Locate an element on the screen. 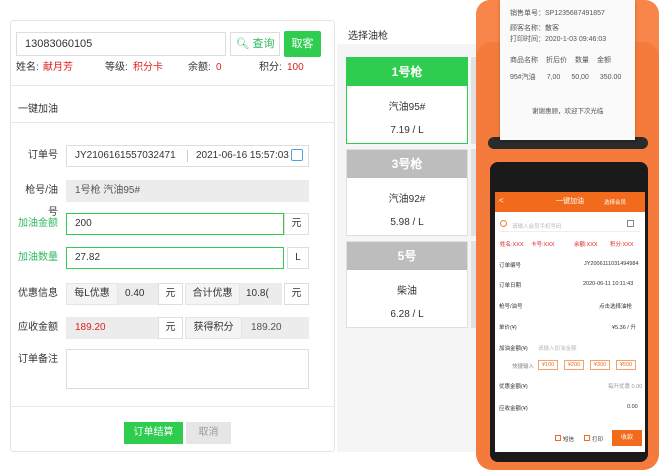  search-icon: 🔍︎ is located at coordinates (242, 44).